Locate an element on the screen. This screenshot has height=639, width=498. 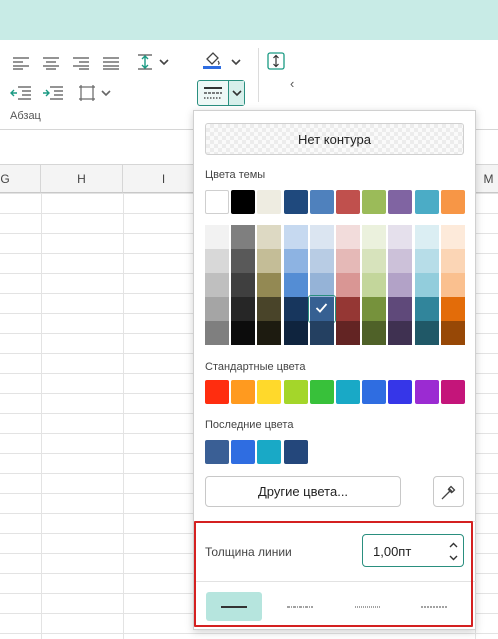
chevron-down-icon is located at coordinates (453, 558).